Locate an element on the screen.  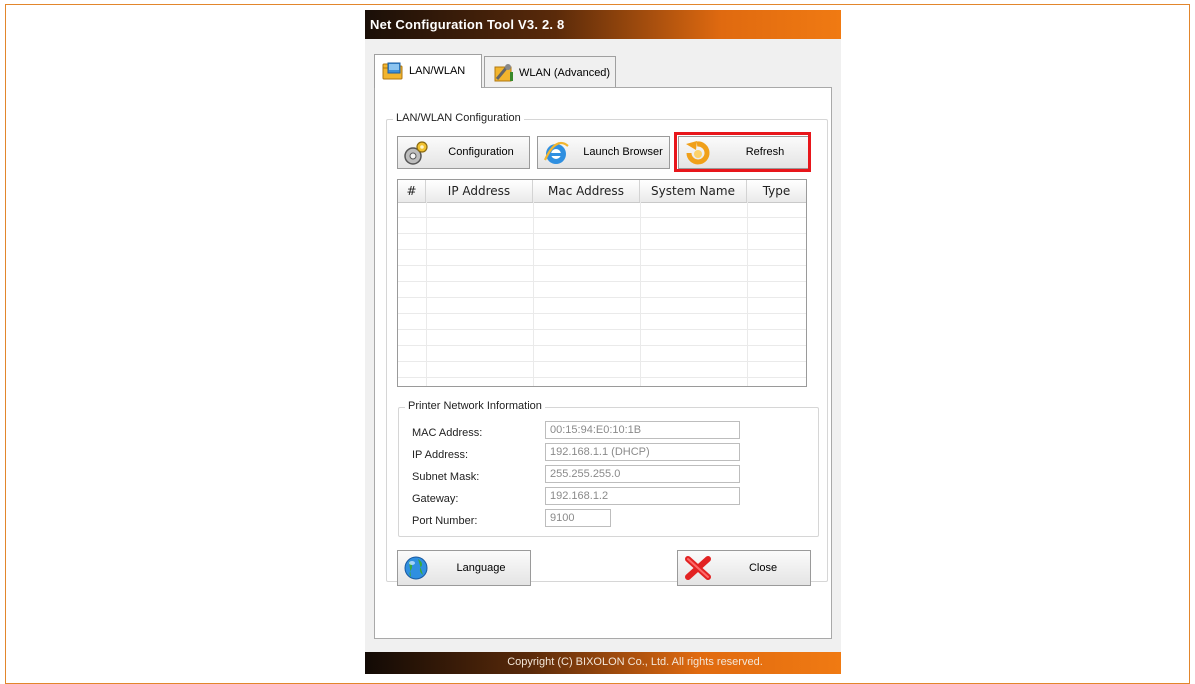
column-header-system-name: System Name is located at coordinates (693, 191).